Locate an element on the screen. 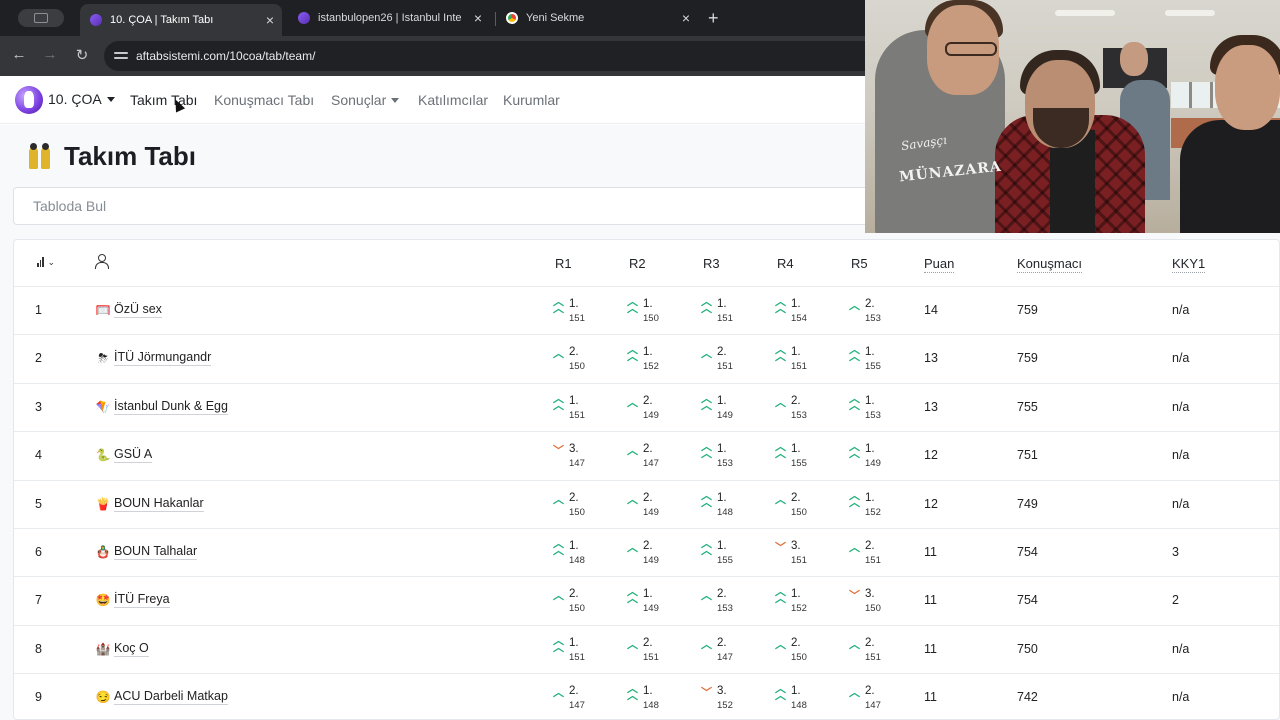  round-2-result: ︿ ︿ 1. 149 is located at coordinates (648, 601).